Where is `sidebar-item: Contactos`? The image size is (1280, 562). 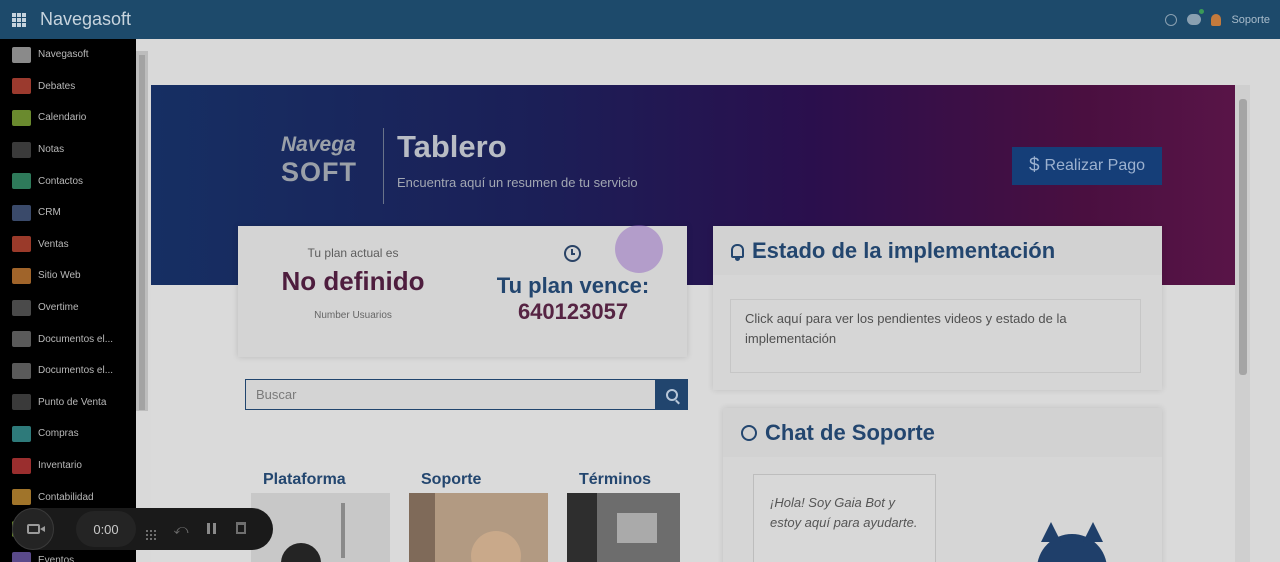
sidebar-item: Contactos is located at coordinates (68, 181).